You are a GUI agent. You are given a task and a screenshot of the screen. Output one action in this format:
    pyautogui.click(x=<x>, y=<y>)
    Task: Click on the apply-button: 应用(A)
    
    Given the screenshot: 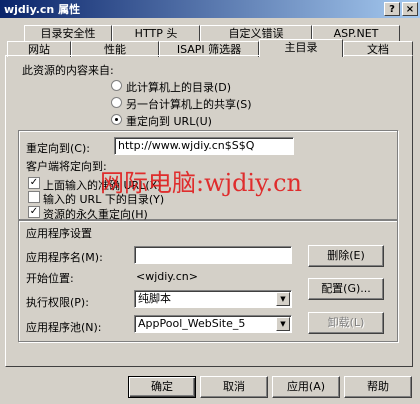 What is the action you would take?
    pyautogui.click(x=306, y=387)
    